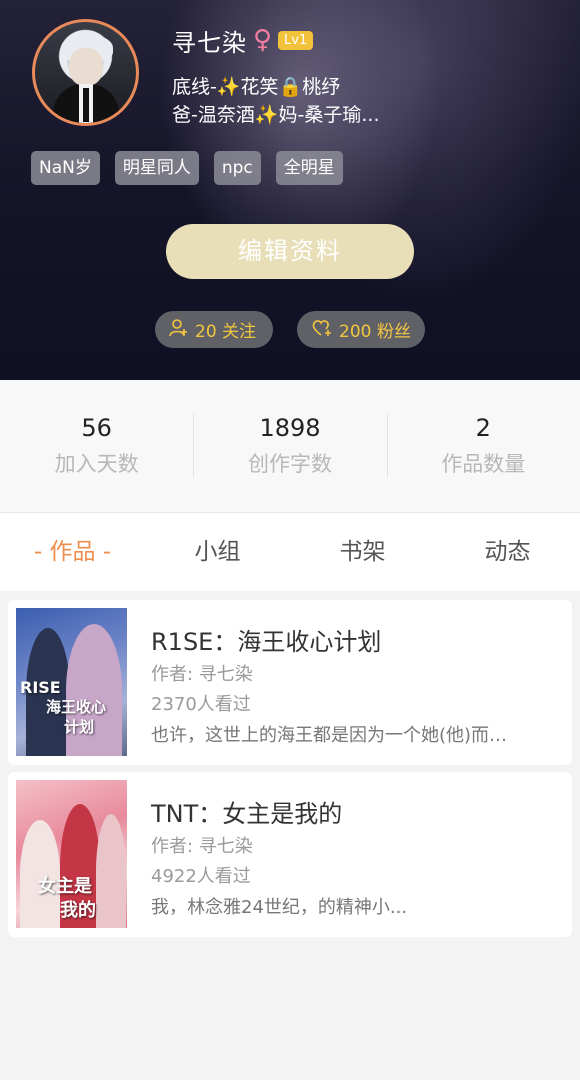  Describe the element at coordinates (76, 707) in the screenshot. I see `cover-title-text: 海王收心` at that location.